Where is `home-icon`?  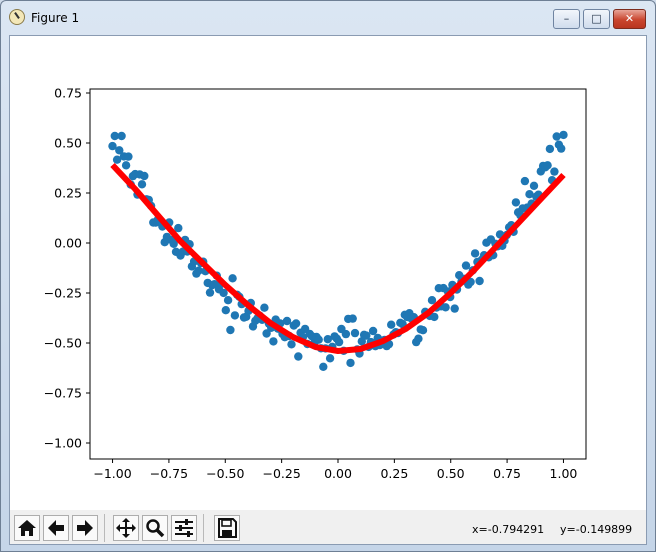 home-icon is located at coordinates (27, 528).